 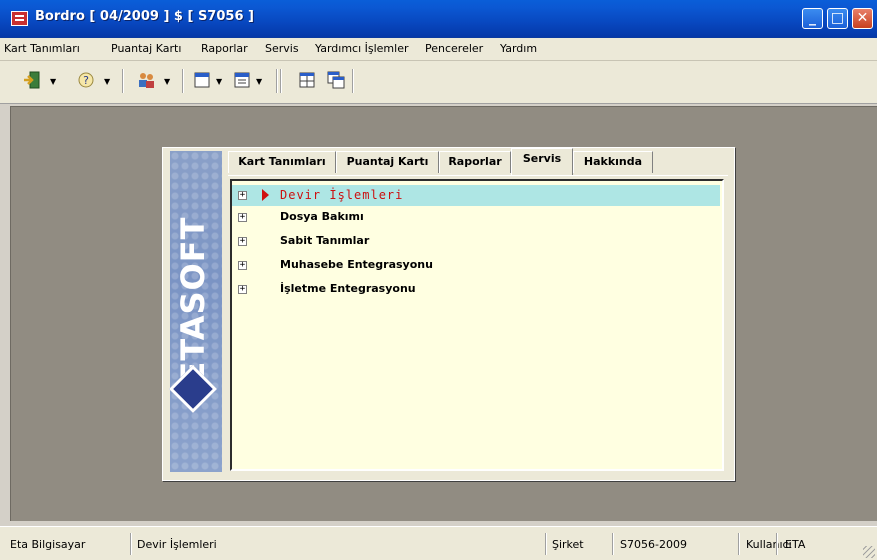 I want to click on resize-grip, so click(x=869, y=552).